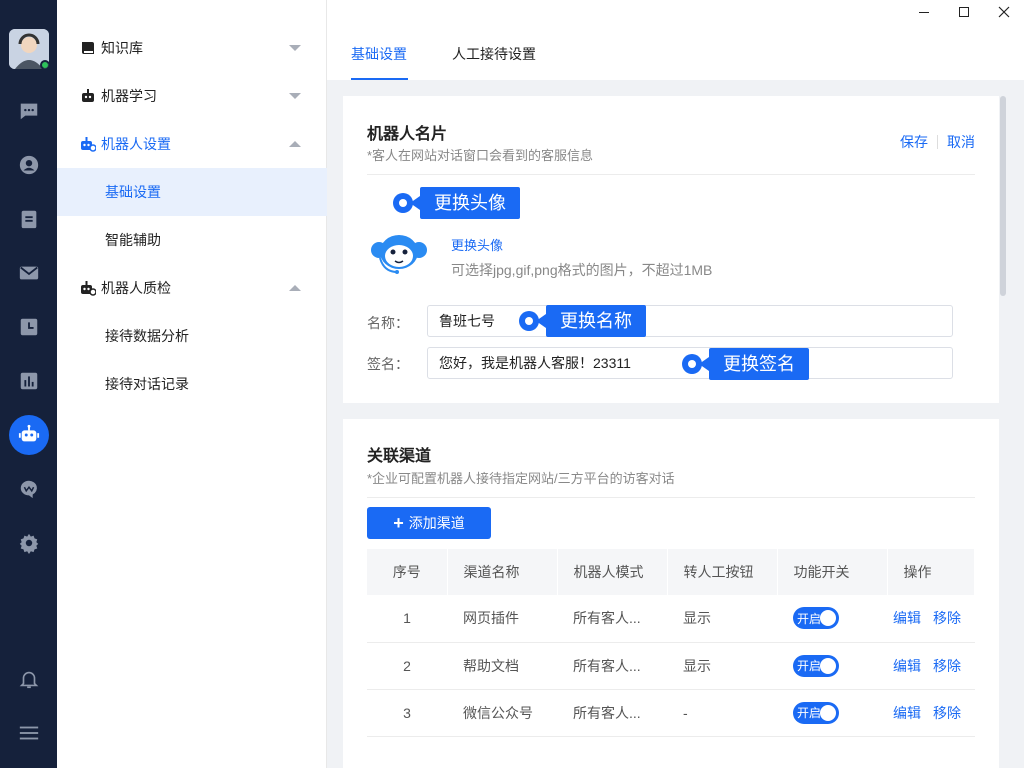 The width and height of the screenshot is (1024, 768). I want to click on nav-reception-analytics: 接待数据分析, so click(192, 336).